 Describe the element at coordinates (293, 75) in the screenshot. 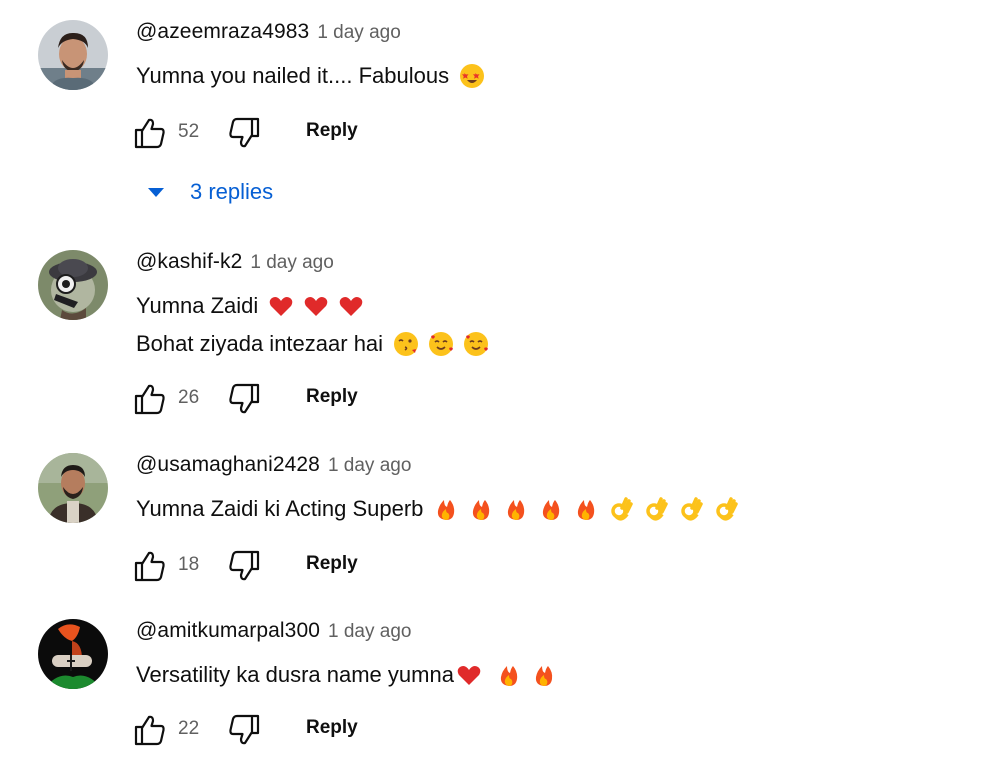

I see `comment-text-content: Yumna you nailed it.... Fabulous` at that location.